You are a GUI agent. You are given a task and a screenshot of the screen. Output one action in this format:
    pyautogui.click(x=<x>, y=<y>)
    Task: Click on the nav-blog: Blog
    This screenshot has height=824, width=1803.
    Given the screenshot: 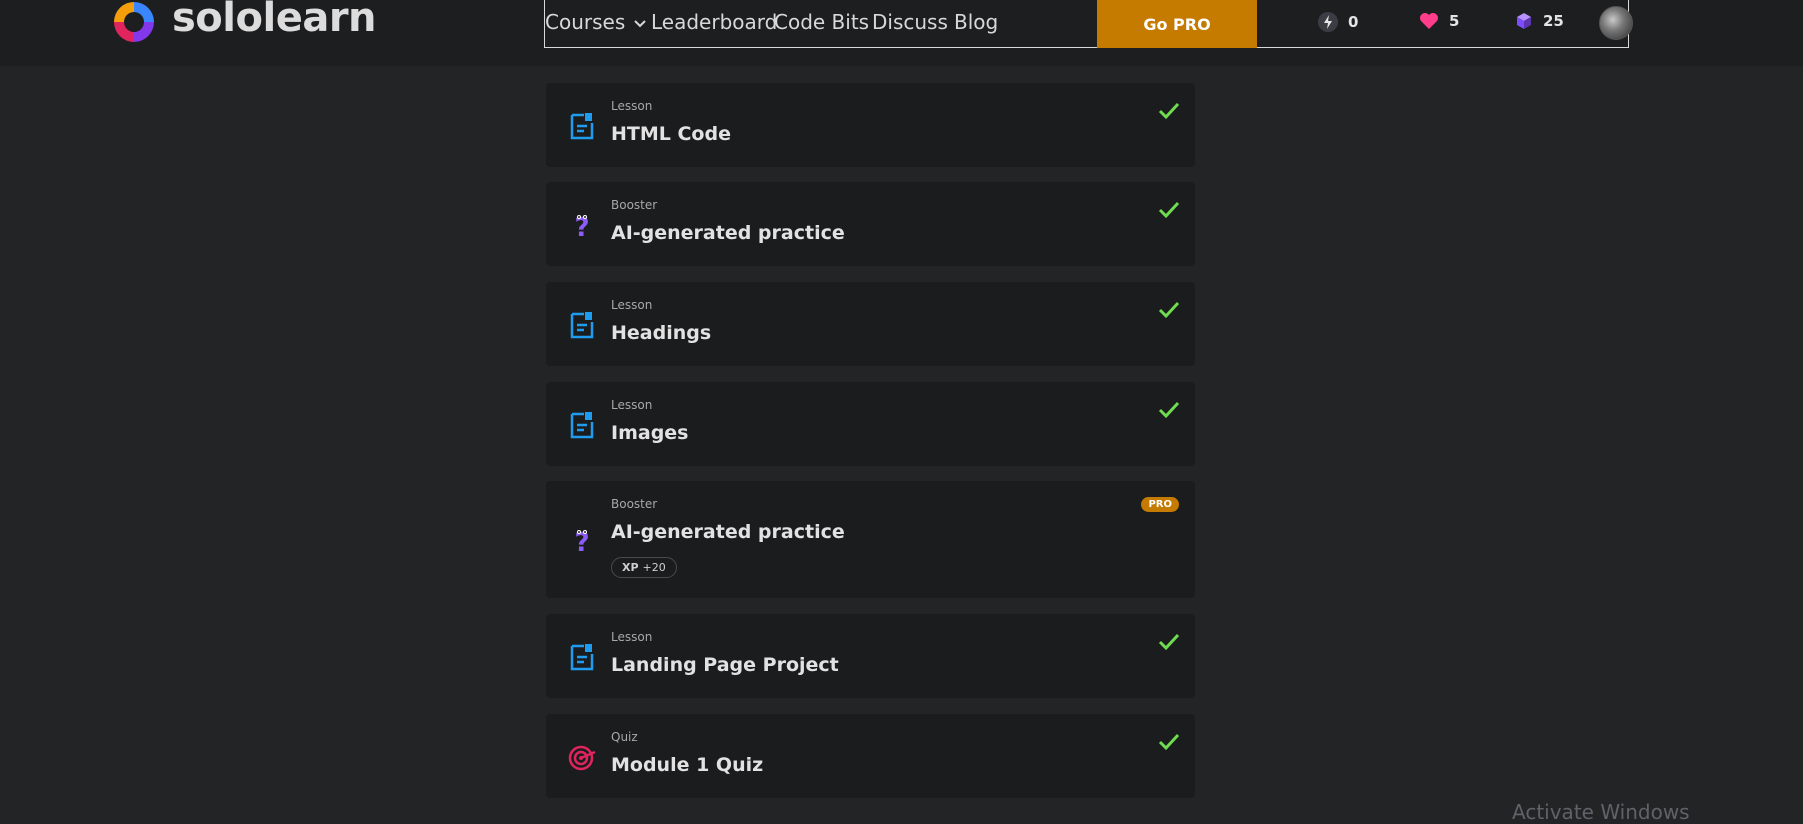 What is the action you would take?
    pyautogui.click(x=976, y=22)
    